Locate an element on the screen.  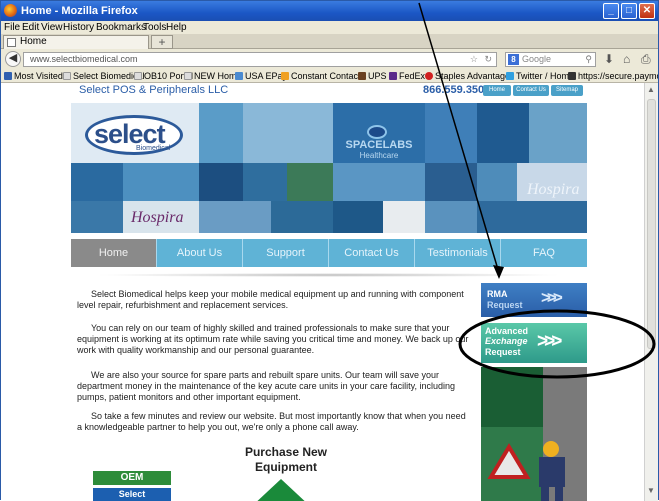
top-link-home: Home is located at coordinates (497, 90).